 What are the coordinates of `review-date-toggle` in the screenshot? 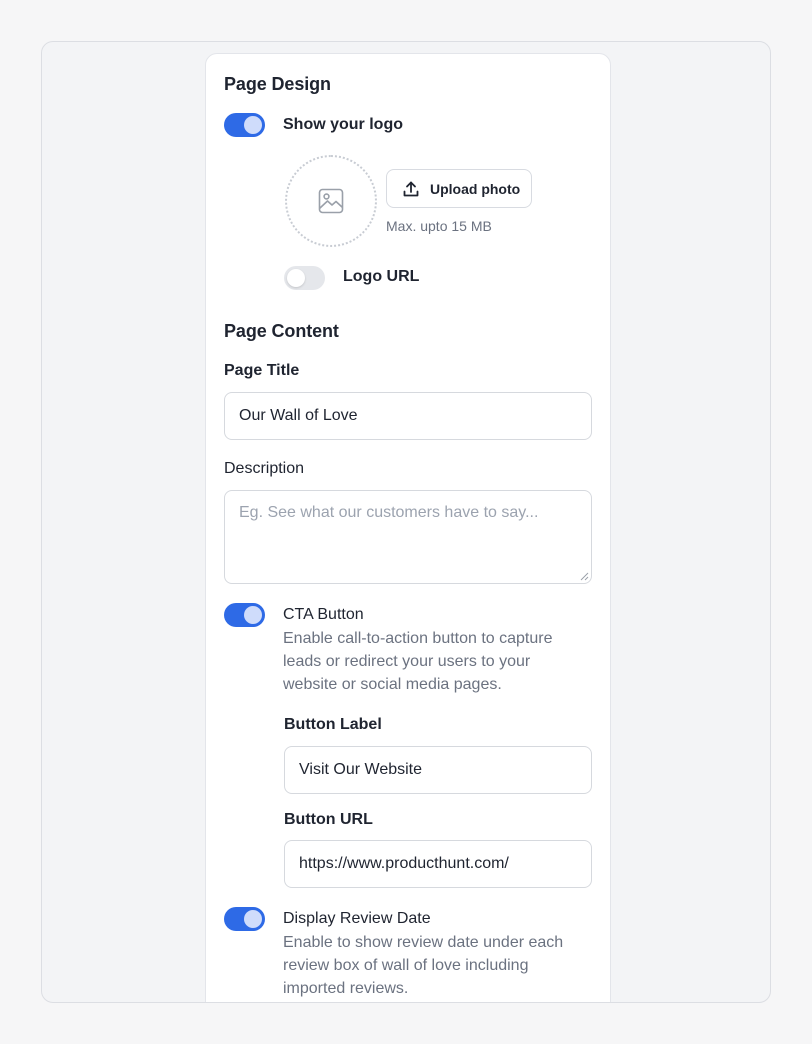 It's located at (244, 919).